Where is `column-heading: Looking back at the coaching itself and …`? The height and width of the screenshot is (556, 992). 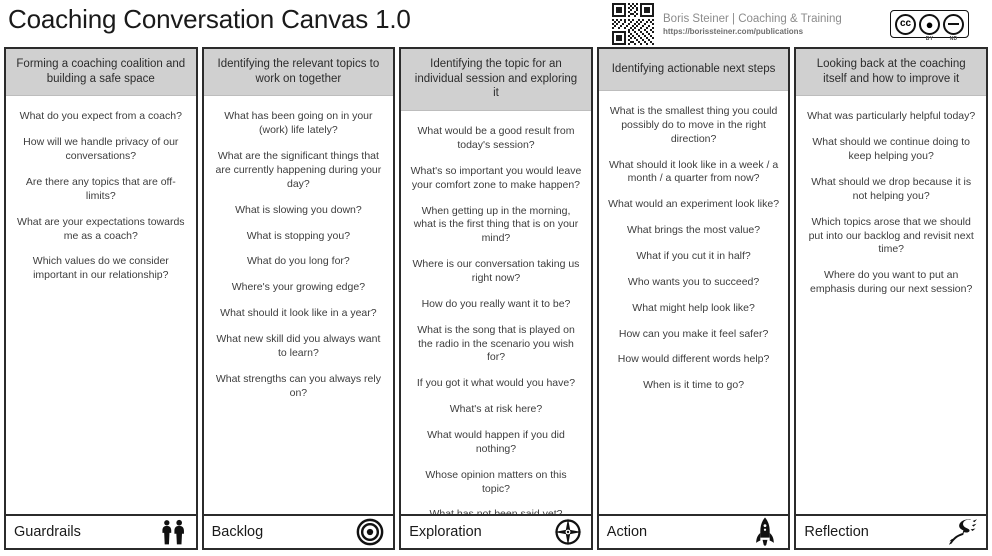
column-heading: Looking back at the coaching itself and … is located at coordinates (891, 73).